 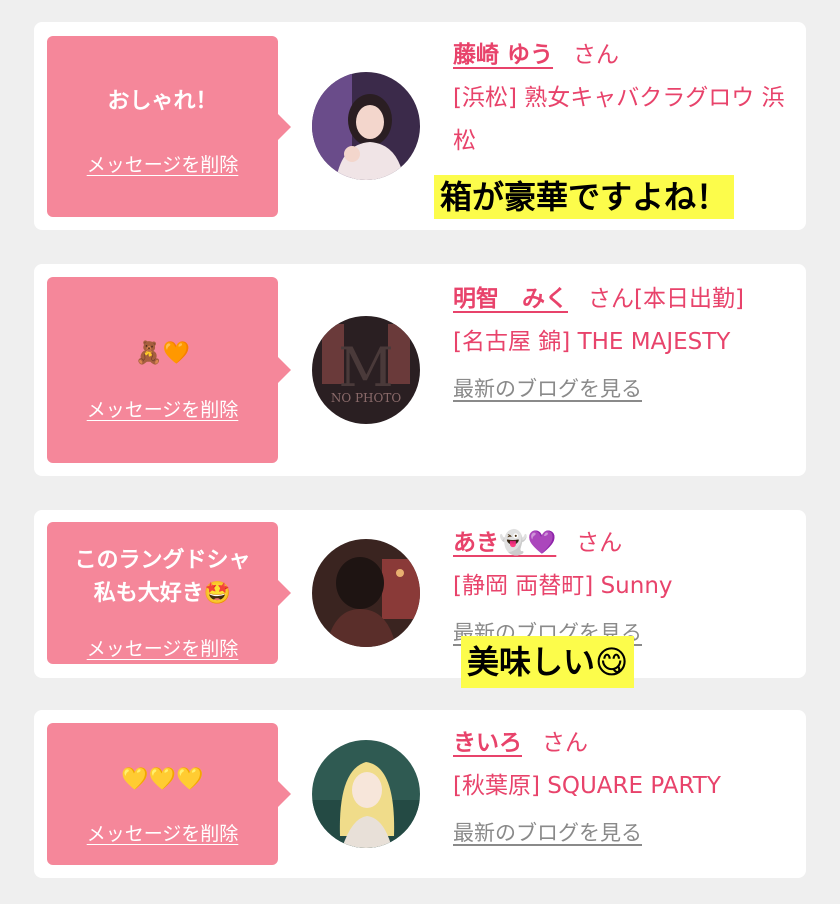 I want to click on avatar: M NO PHOTO, so click(x=366, y=370).